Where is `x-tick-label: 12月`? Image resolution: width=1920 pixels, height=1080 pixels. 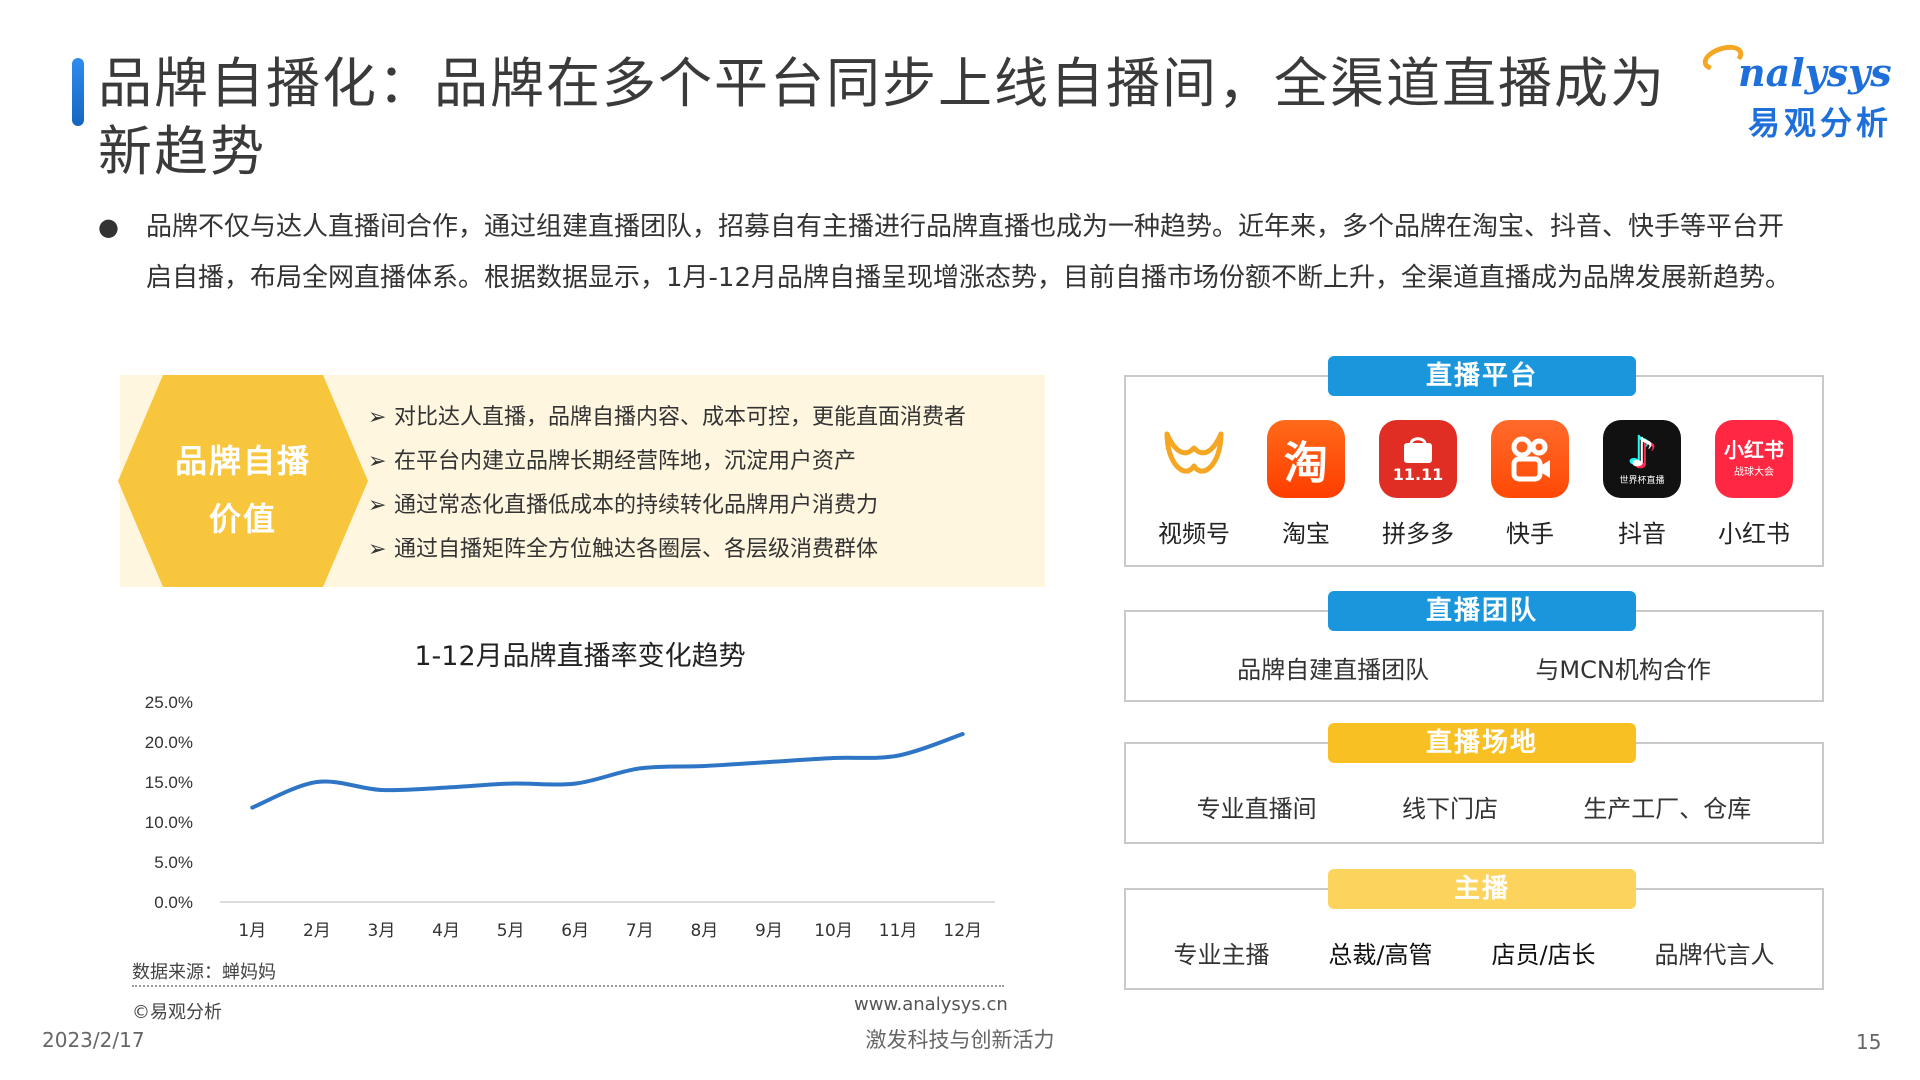
x-tick-label: 12月 is located at coordinates (962, 931).